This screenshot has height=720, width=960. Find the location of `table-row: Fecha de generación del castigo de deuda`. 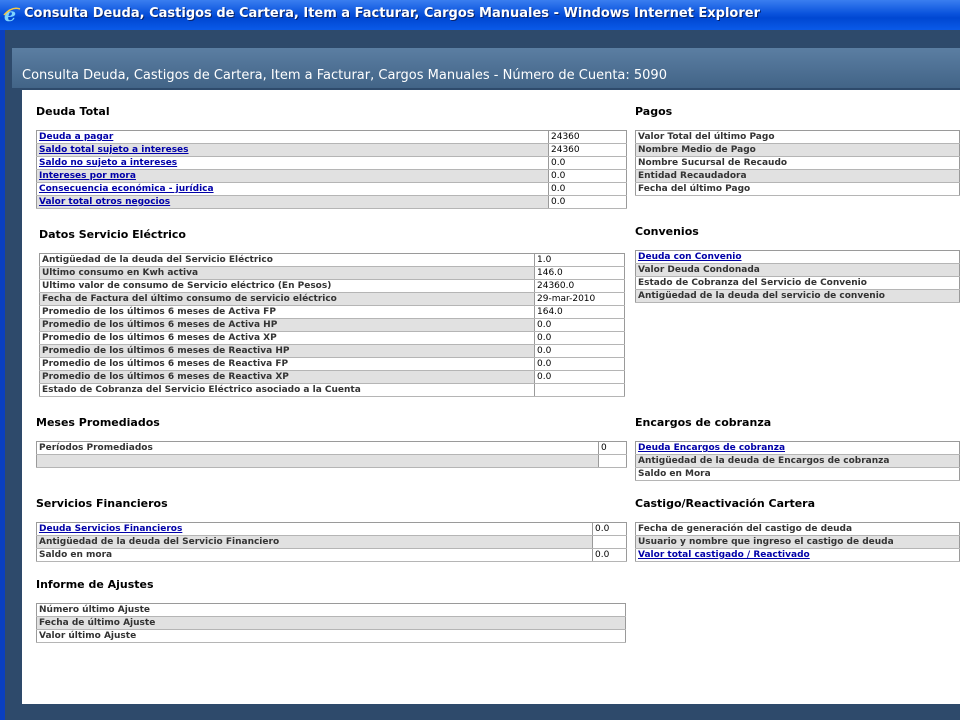

table-row: Fecha de generación del castigo de deuda is located at coordinates (797, 529).